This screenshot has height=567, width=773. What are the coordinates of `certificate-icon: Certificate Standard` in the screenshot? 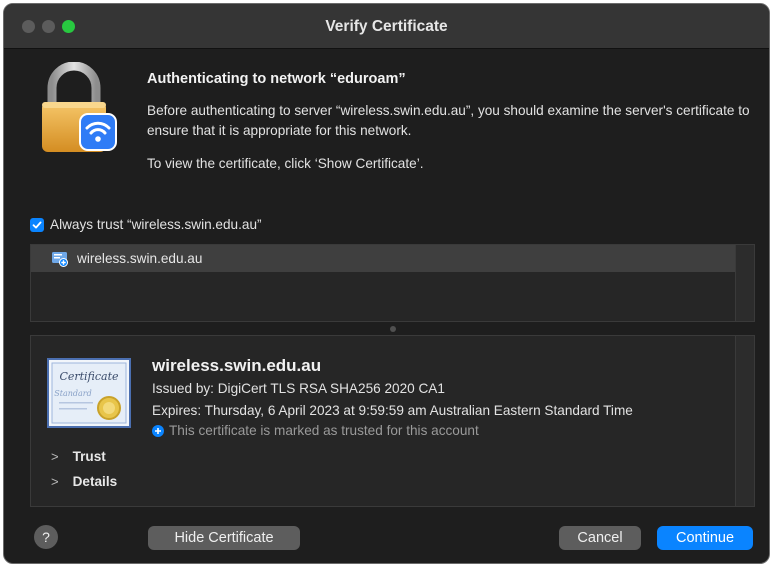 It's located at (89, 393).